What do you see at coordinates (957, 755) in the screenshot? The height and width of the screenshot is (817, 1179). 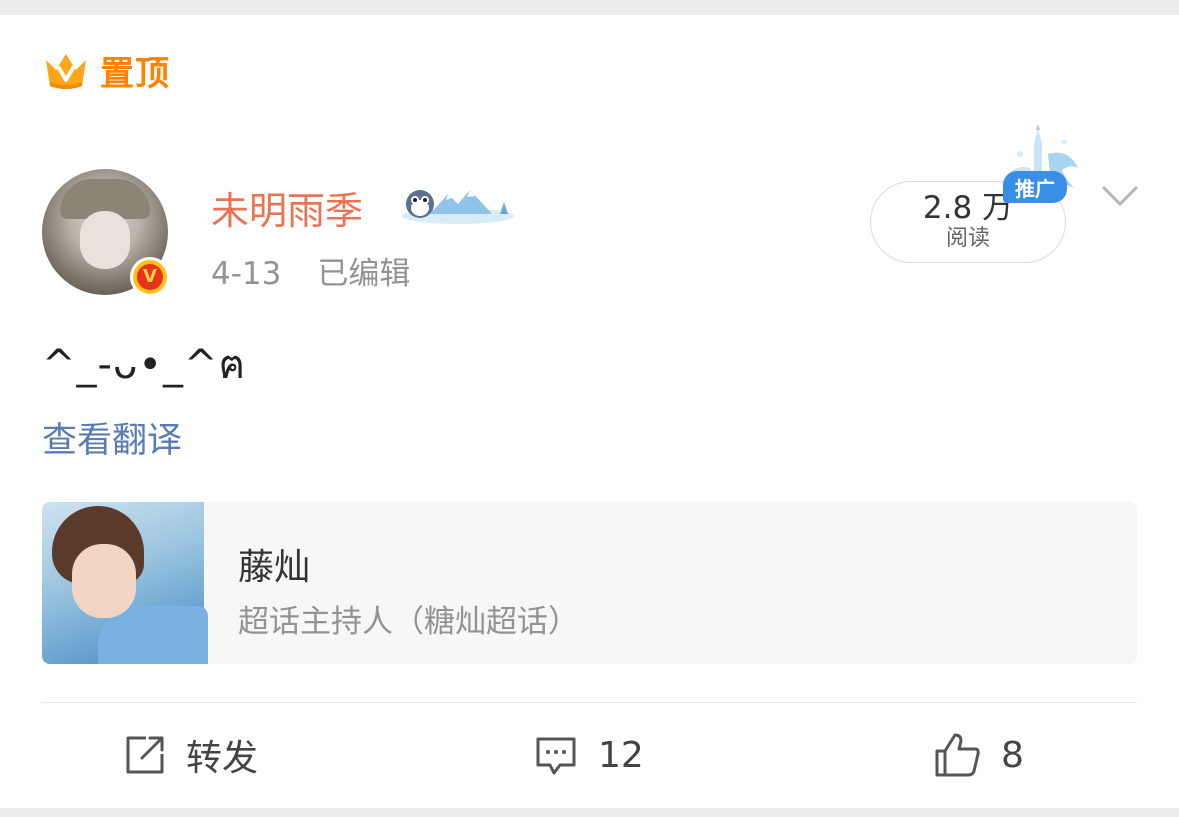 I see `thumbs-up-icon` at bounding box center [957, 755].